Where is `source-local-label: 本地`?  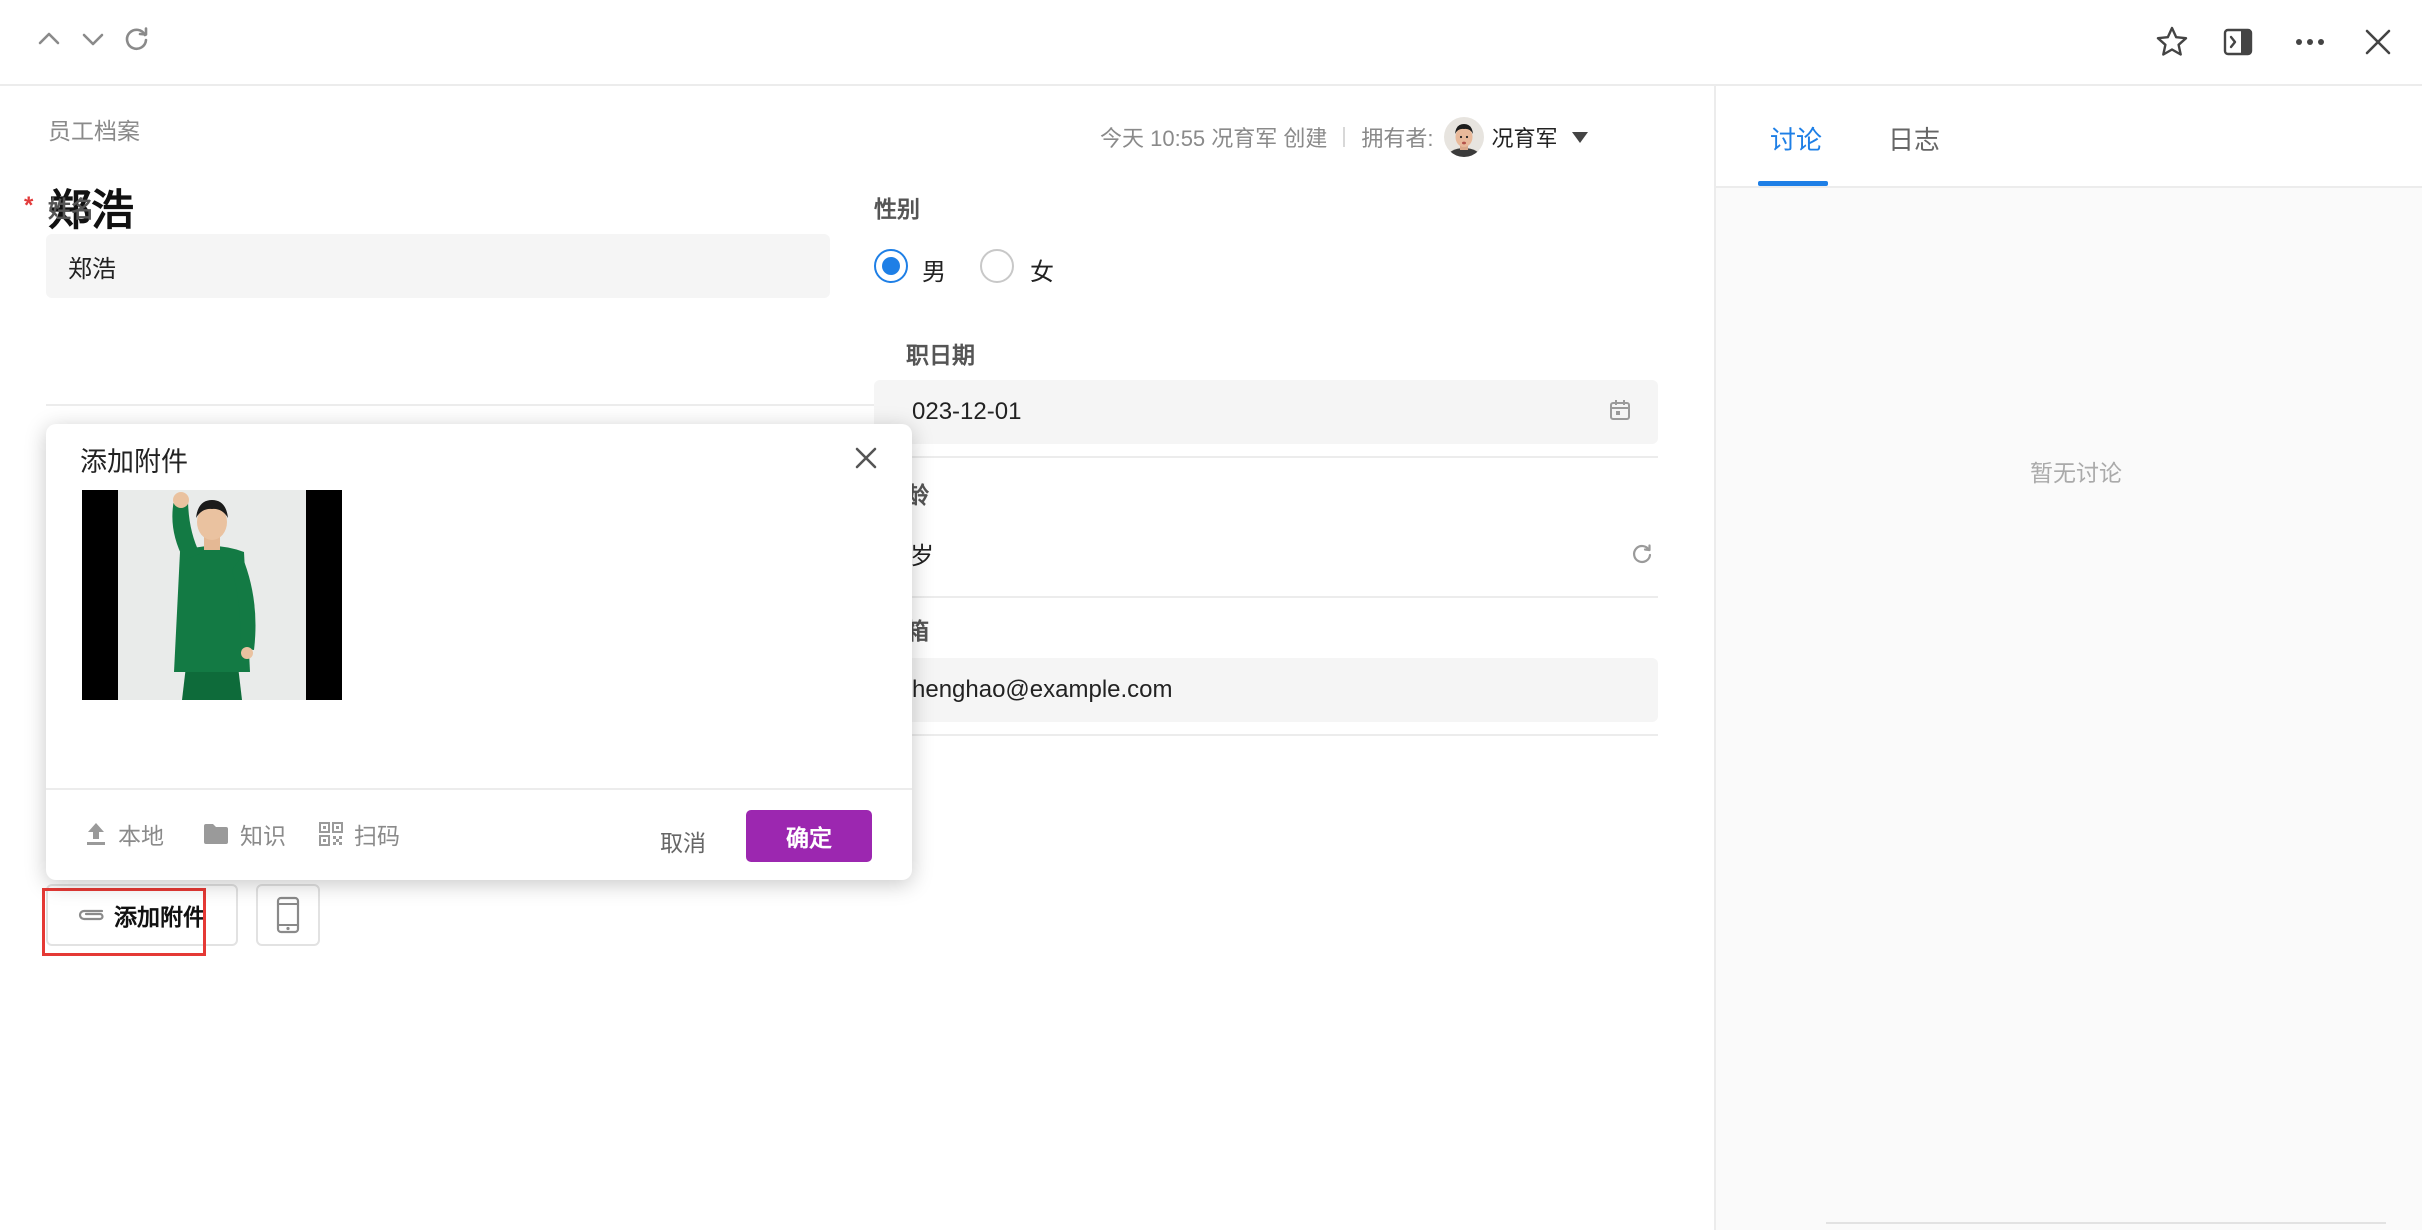
source-local-label: 本地 is located at coordinates (141, 836).